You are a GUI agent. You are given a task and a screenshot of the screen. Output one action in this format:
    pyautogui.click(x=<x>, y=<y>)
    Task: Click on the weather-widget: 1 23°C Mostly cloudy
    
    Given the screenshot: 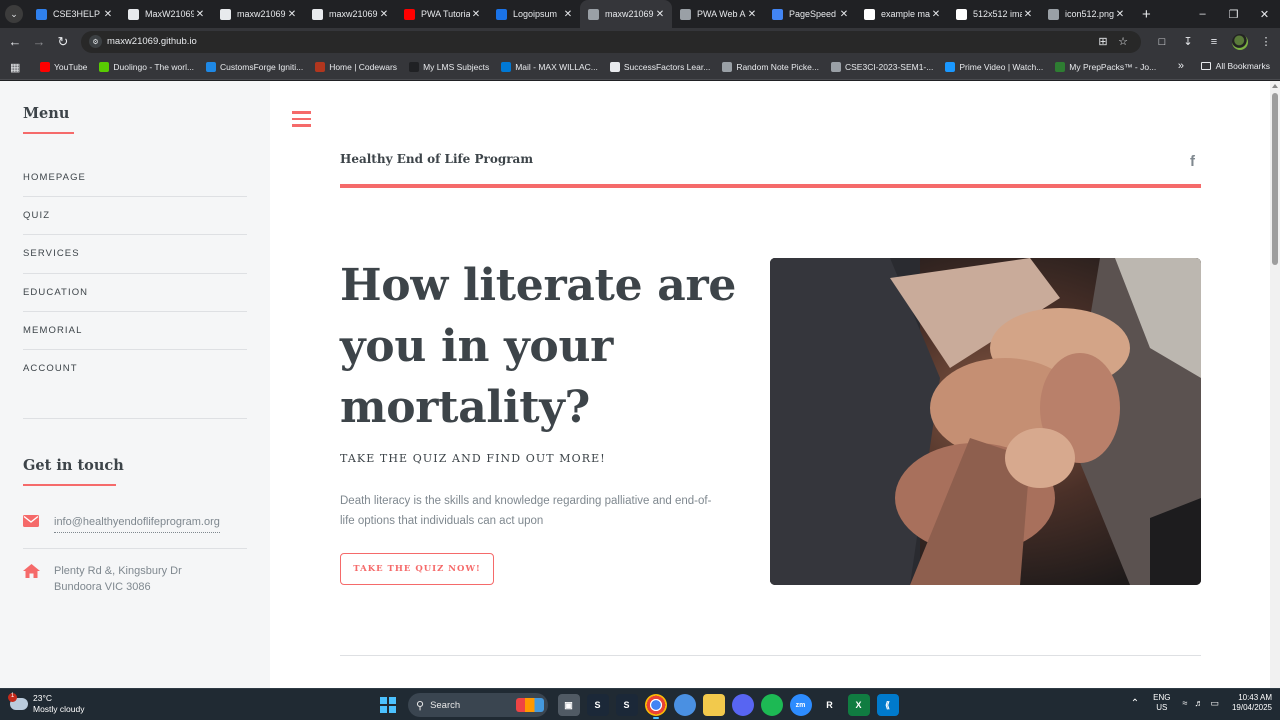 What is the action you would take?
    pyautogui.click(x=46, y=703)
    